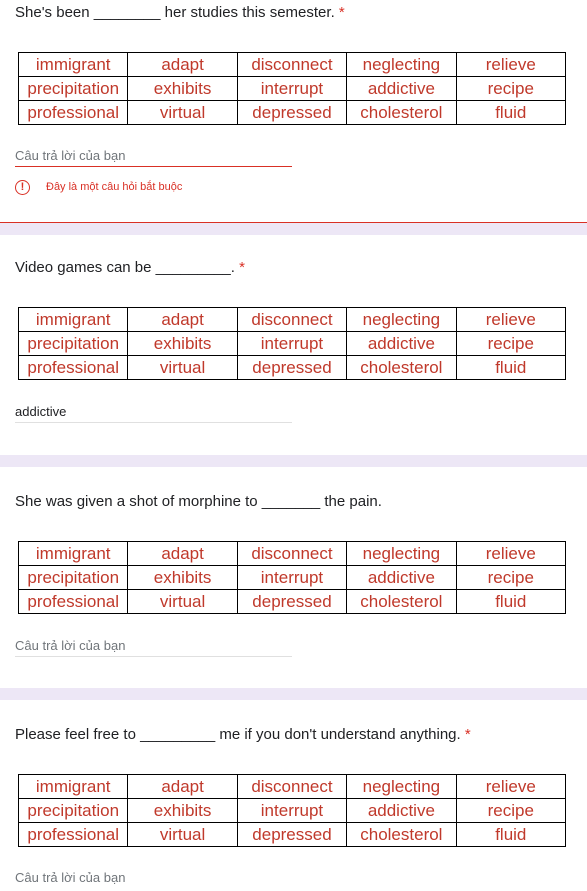  Describe the element at coordinates (22, 187) in the screenshot. I see `error-icon: !` at that location.